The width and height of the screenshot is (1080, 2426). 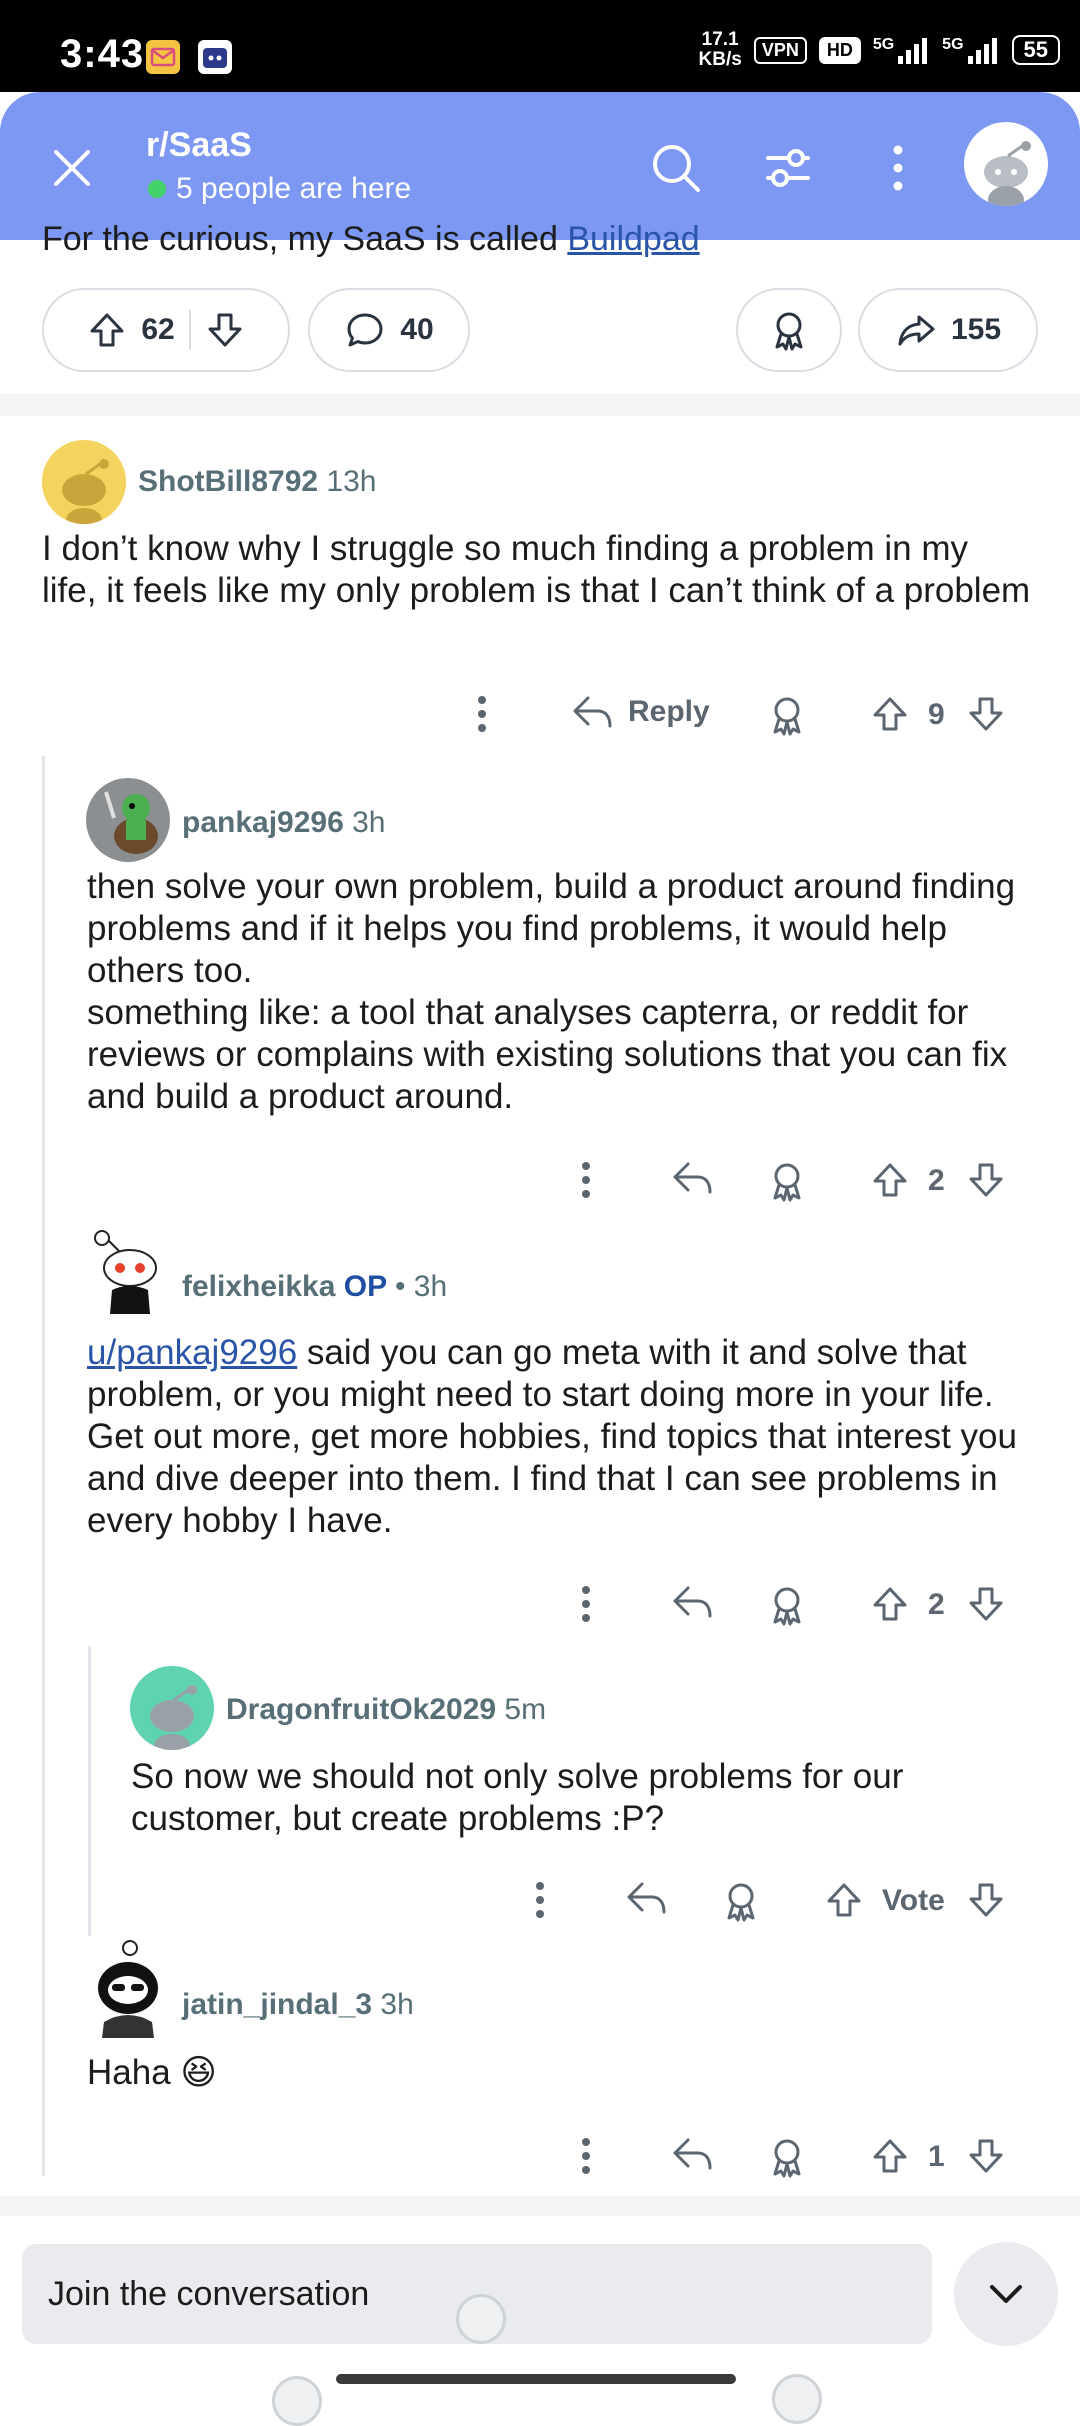 I want to click on search-button, so click(x=676, y=168).